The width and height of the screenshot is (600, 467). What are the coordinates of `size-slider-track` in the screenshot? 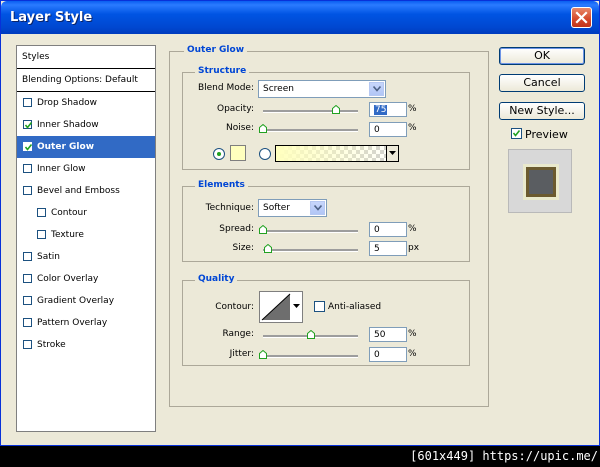 It's located at (310, 250).